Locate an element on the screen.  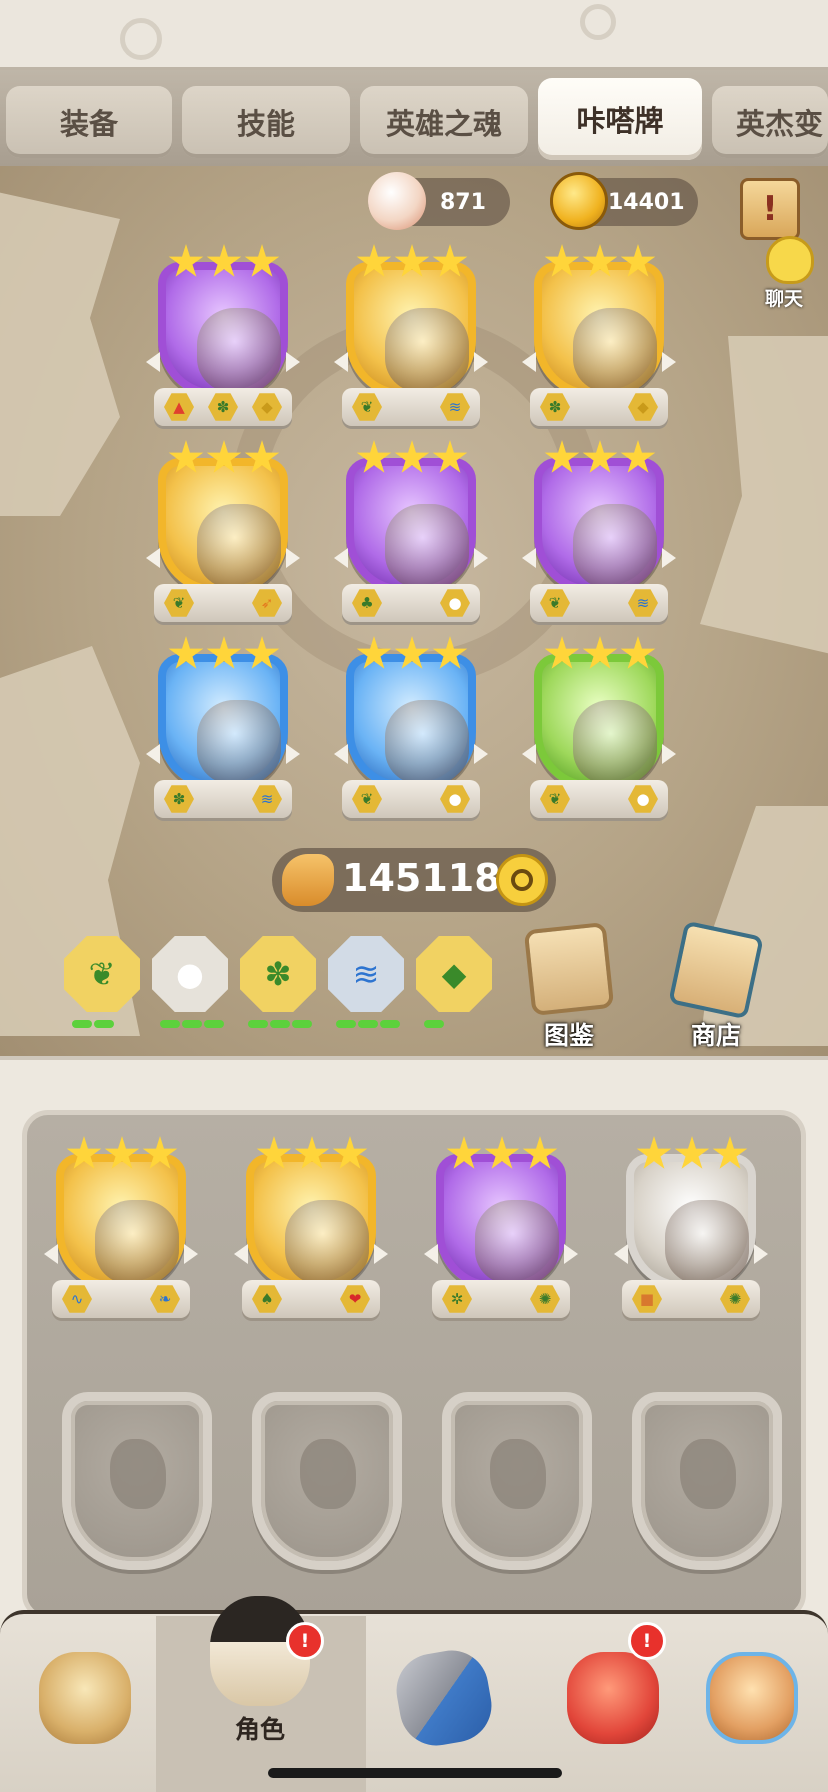
team-card: ✲ ✺ is located at coordinates (501, 1231).